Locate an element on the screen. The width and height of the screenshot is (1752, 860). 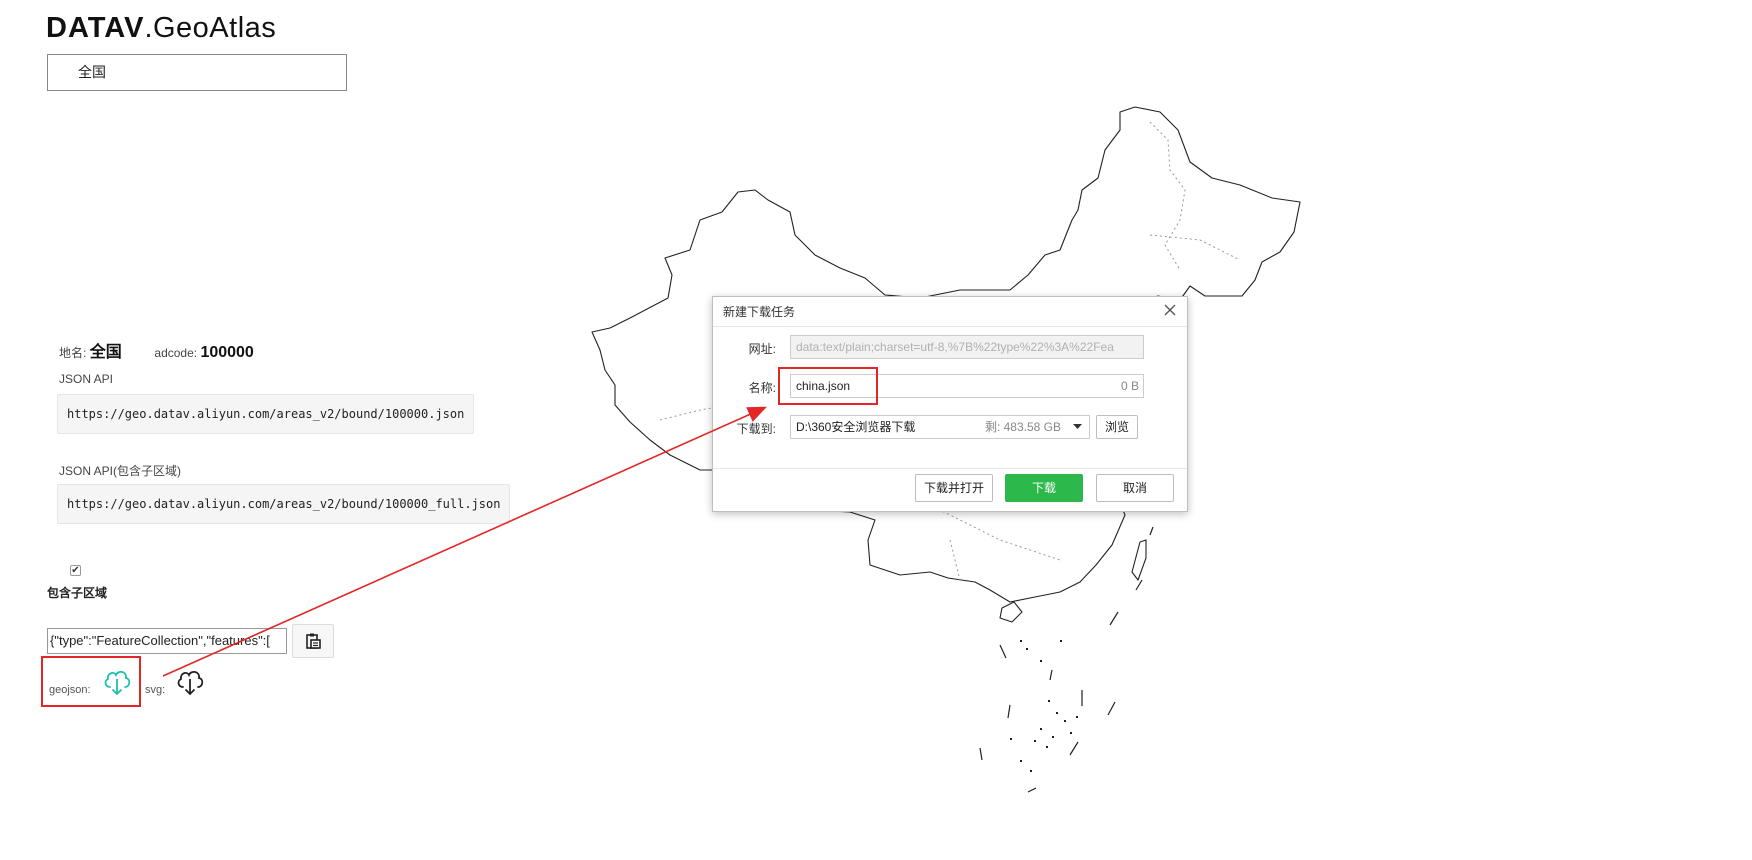
free-space: 剩: 483.58 GB is located at coordinates (1022, 427).